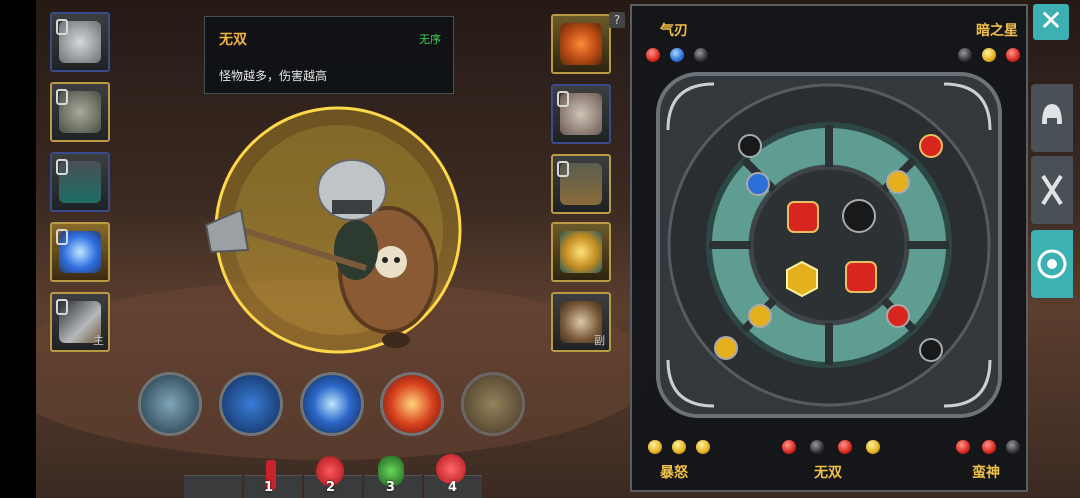  I want to click on tooltip-description: 怪物越多，伤害越高, so click(273, 76).